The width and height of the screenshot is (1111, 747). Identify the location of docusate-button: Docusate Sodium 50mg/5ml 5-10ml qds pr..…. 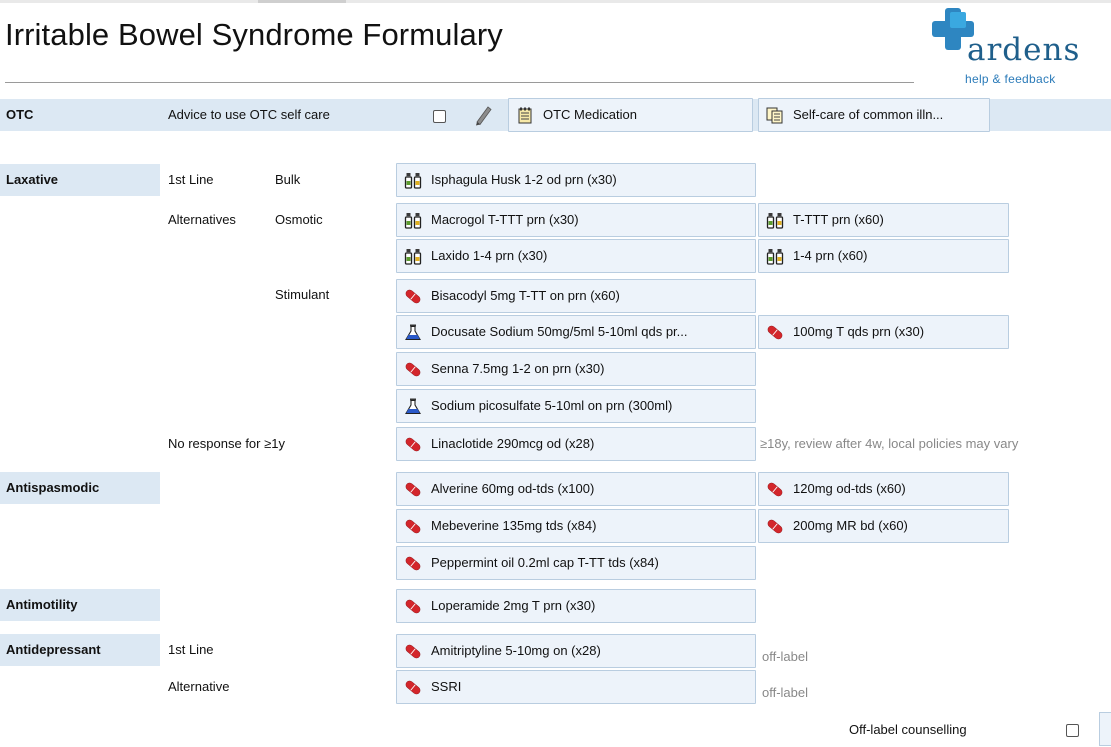
(576, 332).